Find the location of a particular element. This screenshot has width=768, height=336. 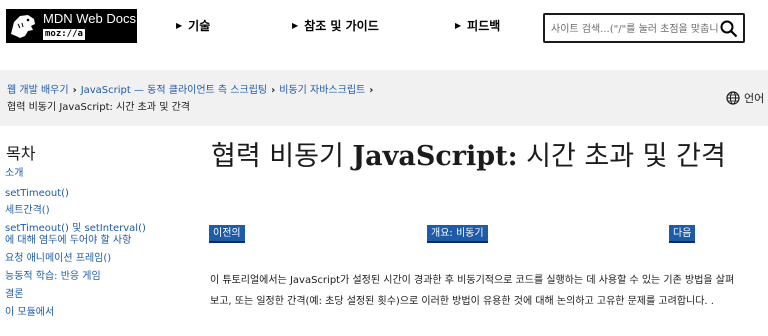

nav-label: 기술 is located at coordinates (199, 26).